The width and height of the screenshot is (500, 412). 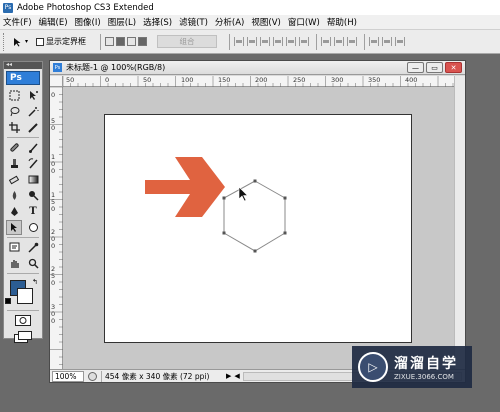 I want to click on default-colors-icon, so click(x=8, y=301).